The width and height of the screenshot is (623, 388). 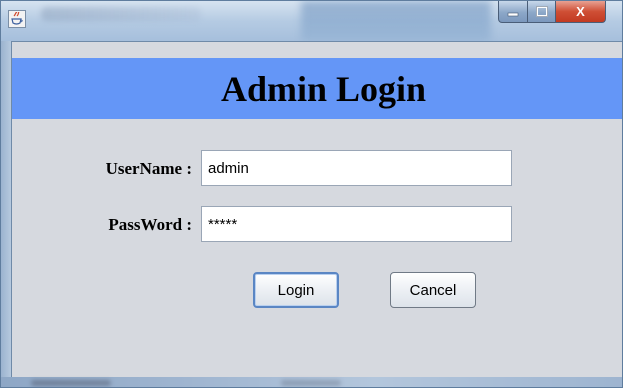 What do you see at coordinates (6, 214) in the screenshot?
I see `window-frame-left` at bounding box center [6, 214].